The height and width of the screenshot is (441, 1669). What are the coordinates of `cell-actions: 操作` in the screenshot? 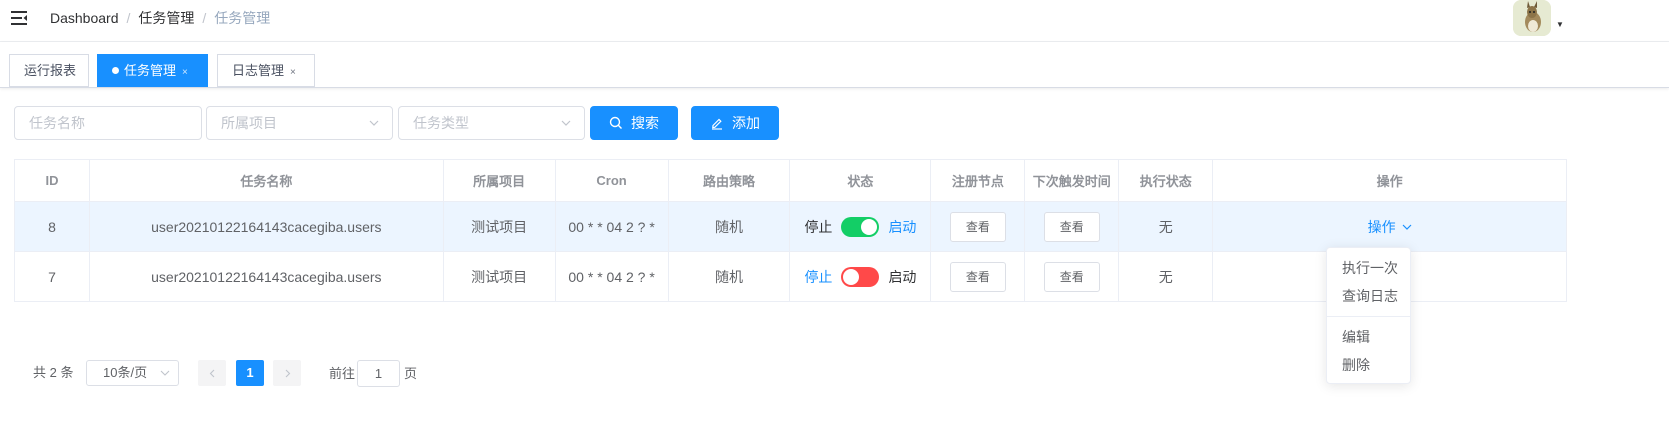 It's located at (1390, 226).